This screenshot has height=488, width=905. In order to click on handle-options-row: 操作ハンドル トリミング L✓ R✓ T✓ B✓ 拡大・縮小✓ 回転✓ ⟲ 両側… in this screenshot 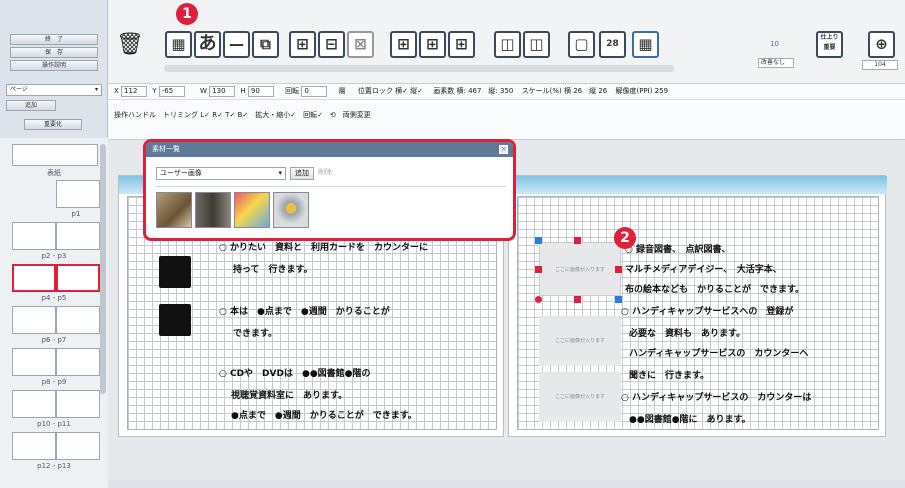, I will do `click(506, 120)`.